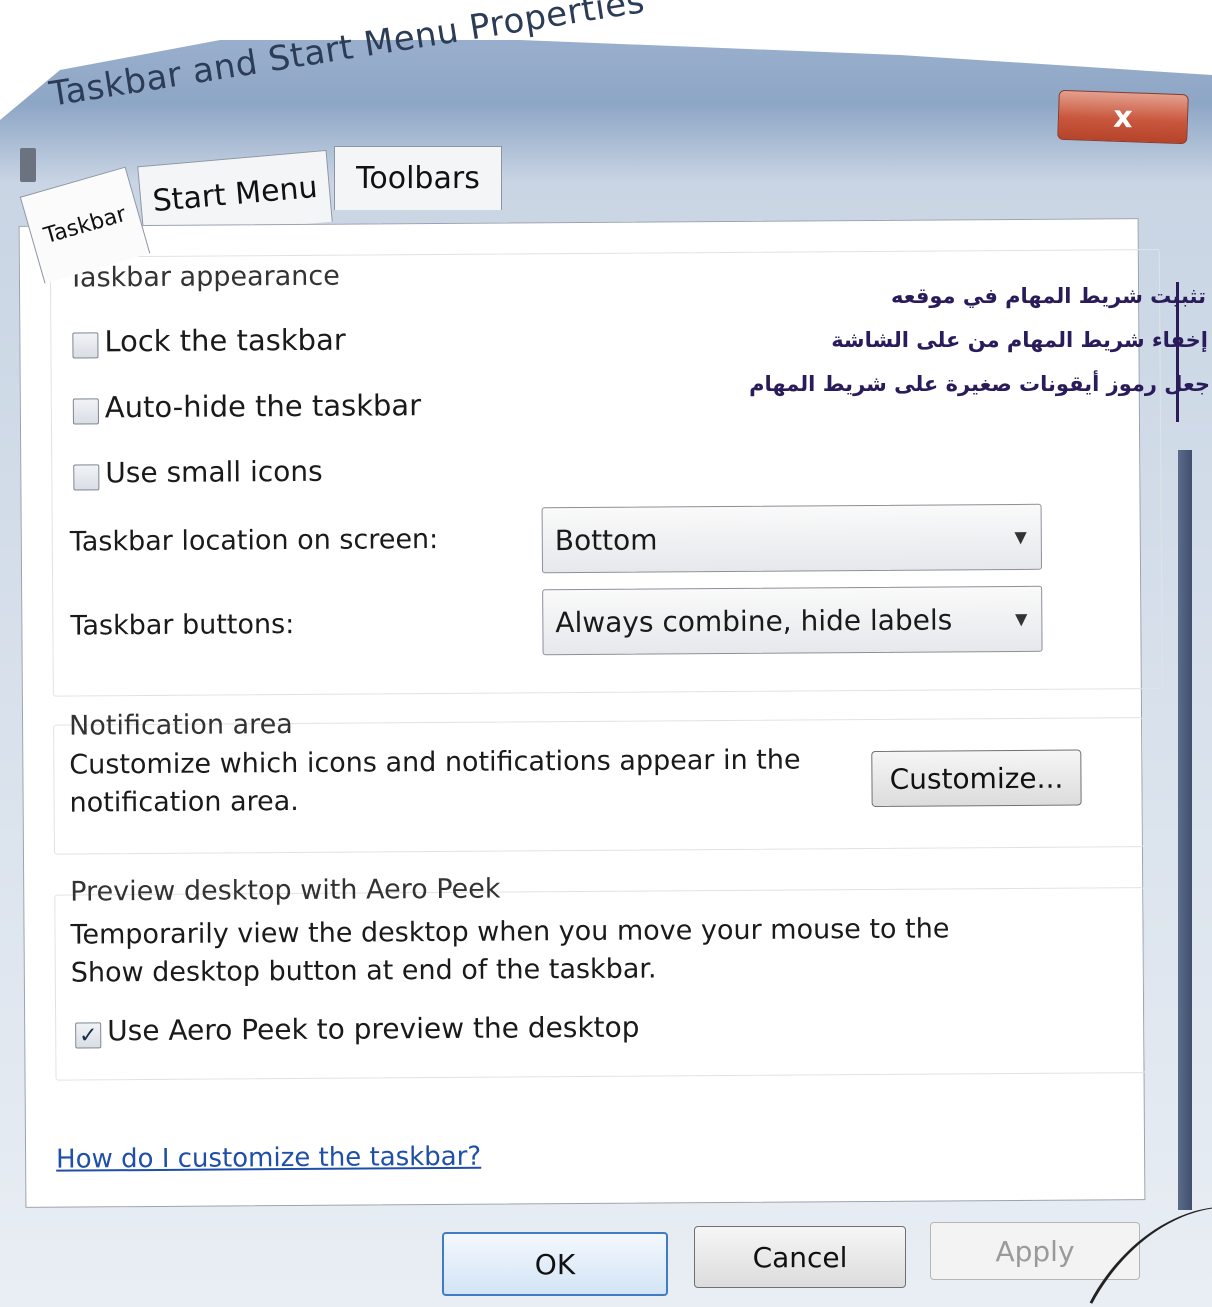 The width and height of the screenshot is (1212, 1307). I want to click on title-bar: Taskbar and Start Menu Properties x, so click(606, 91).